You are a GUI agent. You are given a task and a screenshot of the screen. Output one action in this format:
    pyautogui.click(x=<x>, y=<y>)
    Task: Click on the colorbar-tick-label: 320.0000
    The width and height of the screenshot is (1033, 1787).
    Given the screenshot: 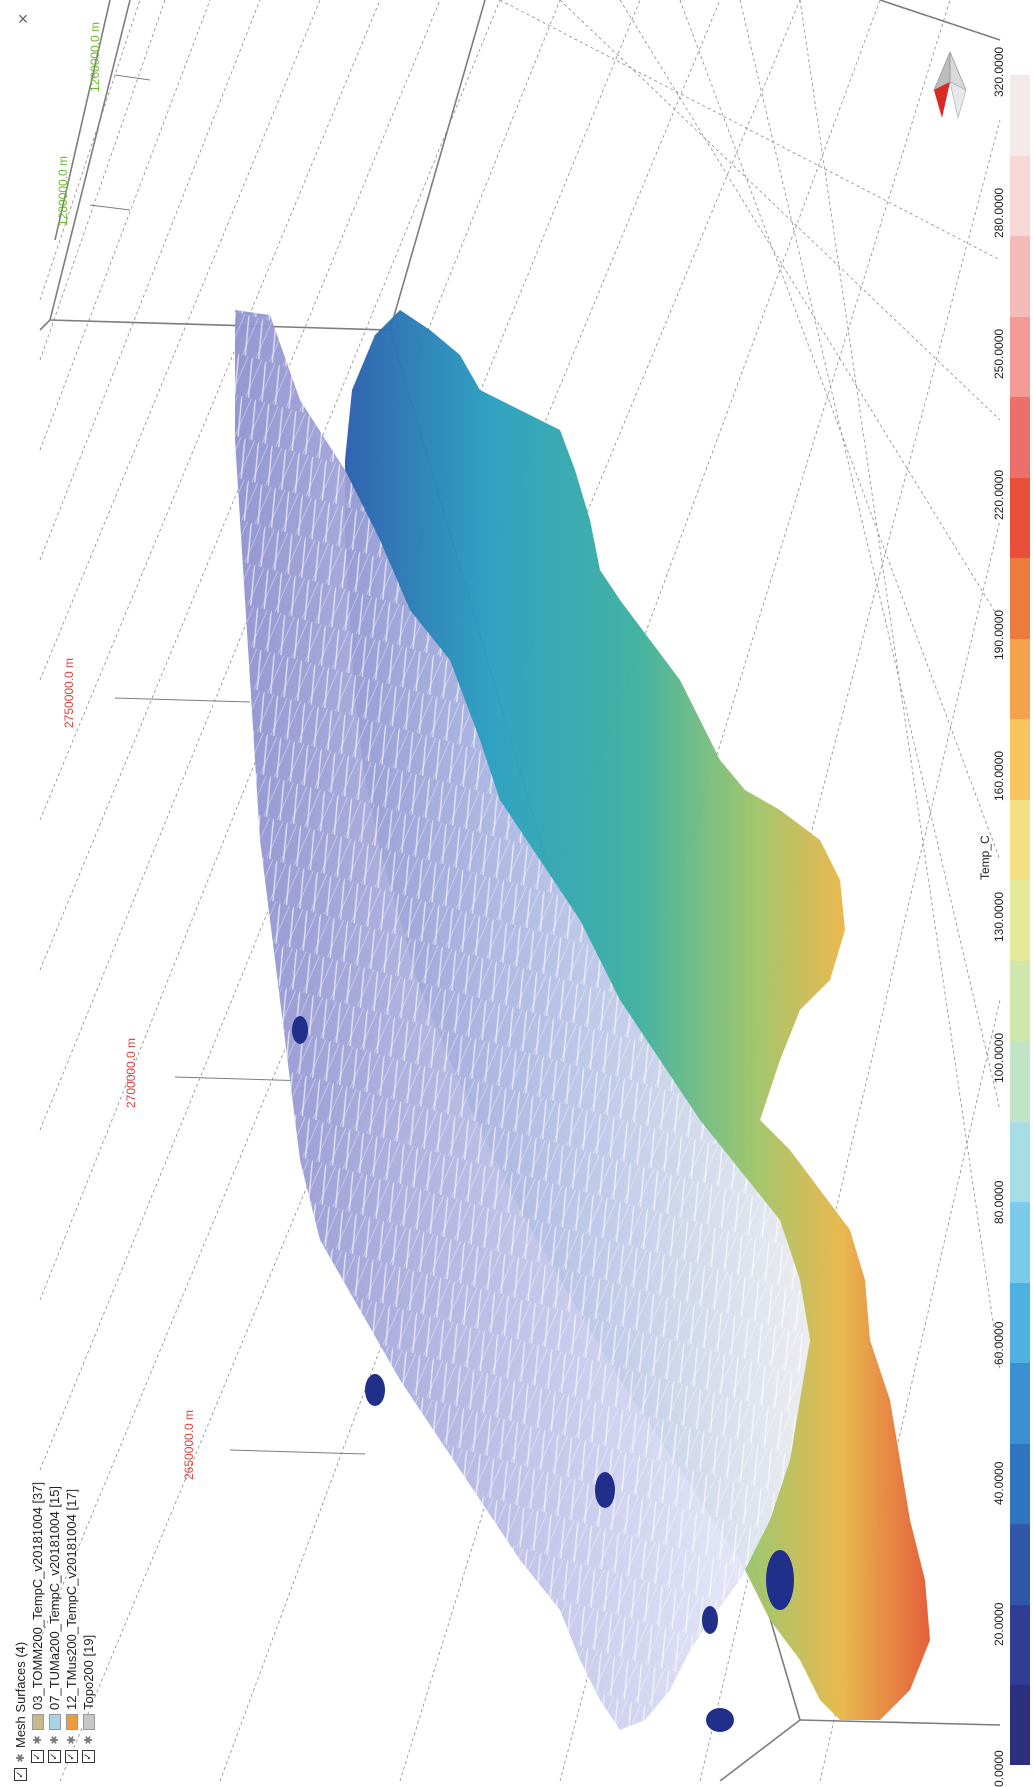 What is the action you would take?
    pyautogui.click(x=999, y=71)
    